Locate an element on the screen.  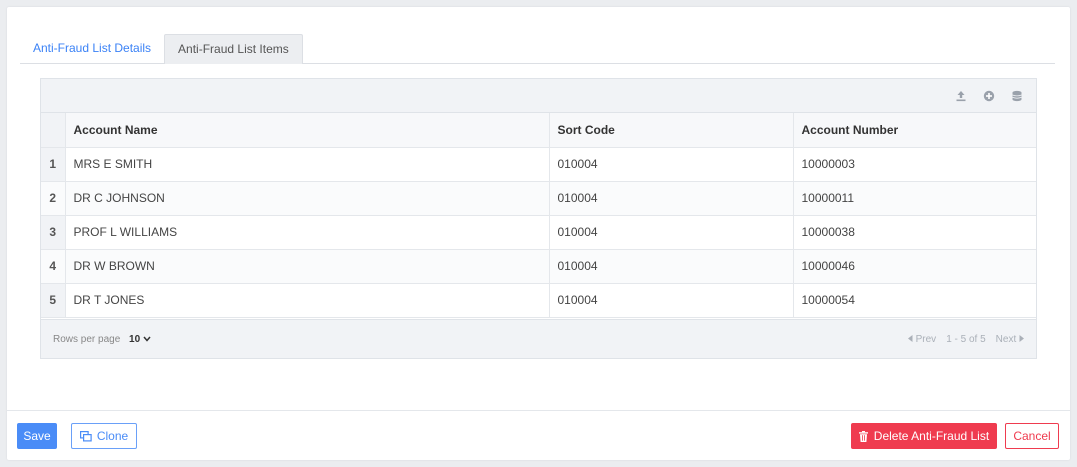
pagination: Prev 1 - 5 of 5 Next is located at coordinates (965, 339).